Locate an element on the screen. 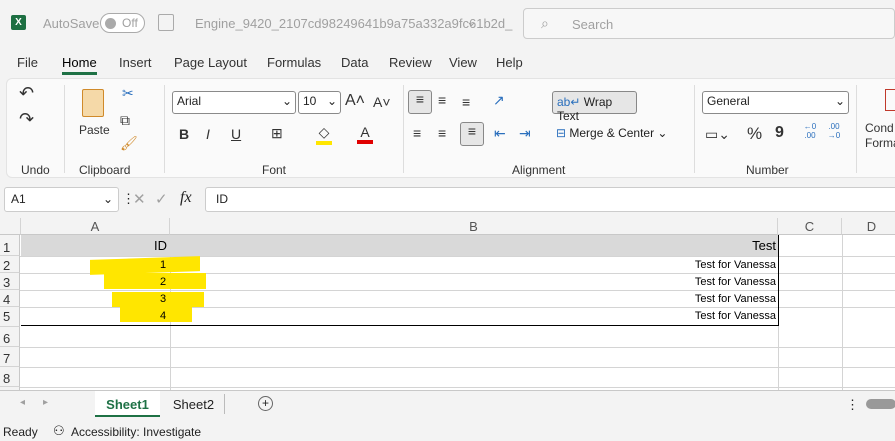  align-bottom-button: ≡ is located at coordinates (466, 102).